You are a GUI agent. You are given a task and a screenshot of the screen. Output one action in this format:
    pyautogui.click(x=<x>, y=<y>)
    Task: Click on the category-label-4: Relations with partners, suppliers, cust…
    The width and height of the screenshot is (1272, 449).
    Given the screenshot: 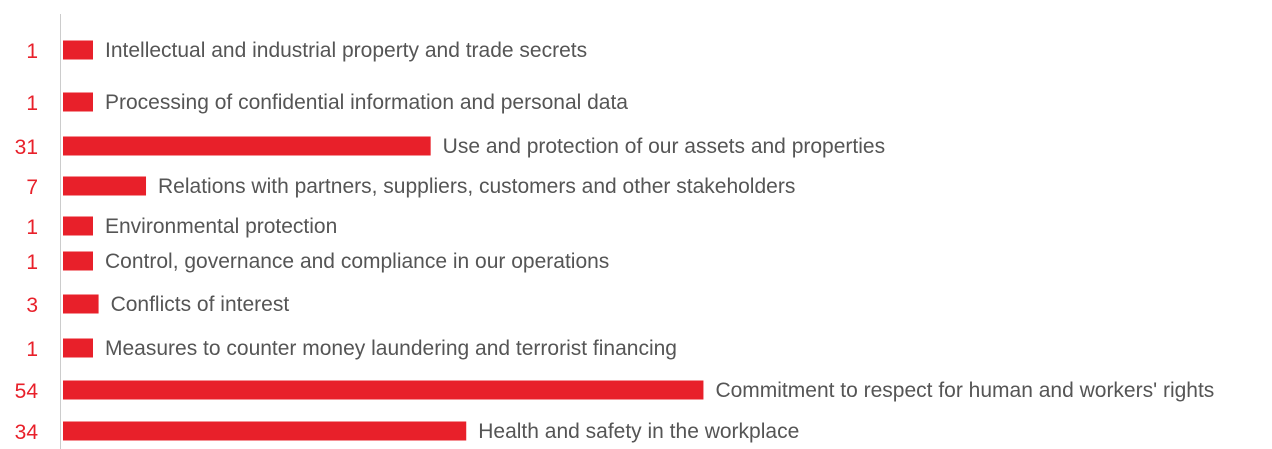 What is the action you would take?
    pyautogui.click(x=476, y=186)
    